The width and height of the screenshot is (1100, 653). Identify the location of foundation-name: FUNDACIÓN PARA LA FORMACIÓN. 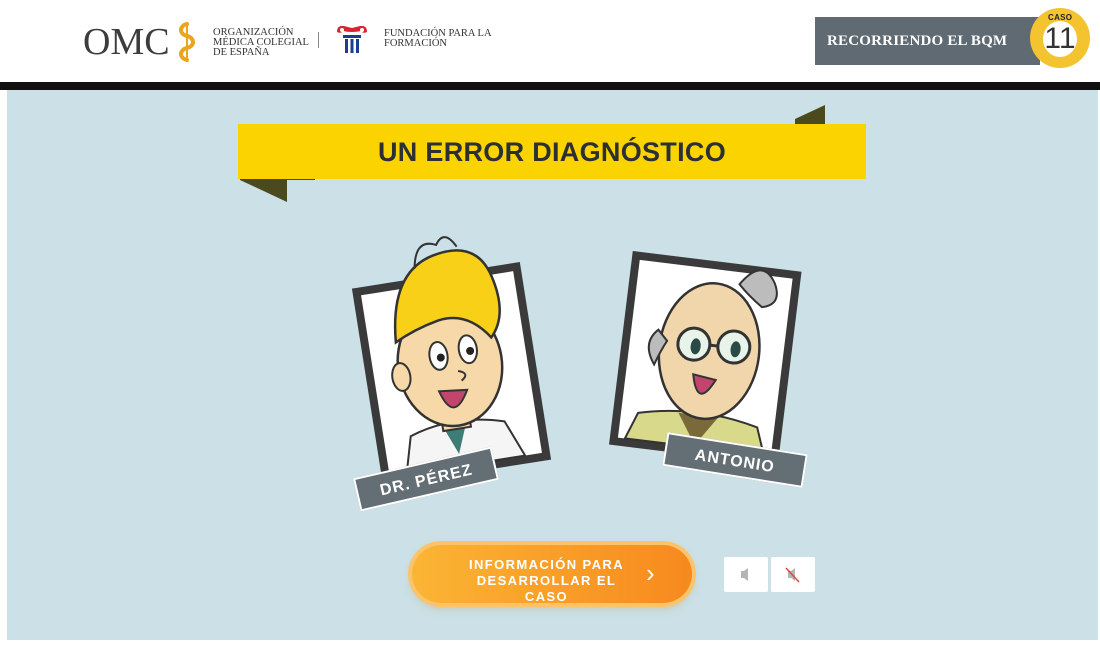
(438, 38).